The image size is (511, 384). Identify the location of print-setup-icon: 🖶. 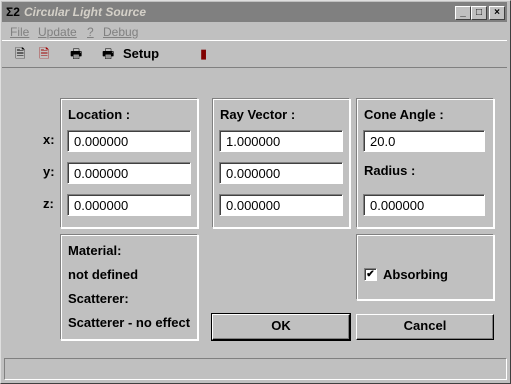
(108, 53).